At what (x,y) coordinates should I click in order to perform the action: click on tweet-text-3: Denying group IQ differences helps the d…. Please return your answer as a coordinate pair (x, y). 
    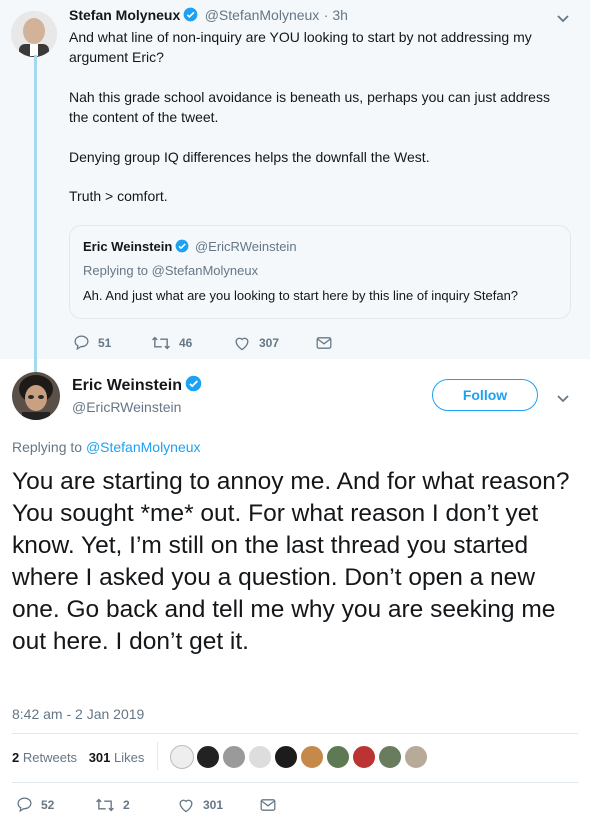
    Looking at the image, I should click on (249, 157).